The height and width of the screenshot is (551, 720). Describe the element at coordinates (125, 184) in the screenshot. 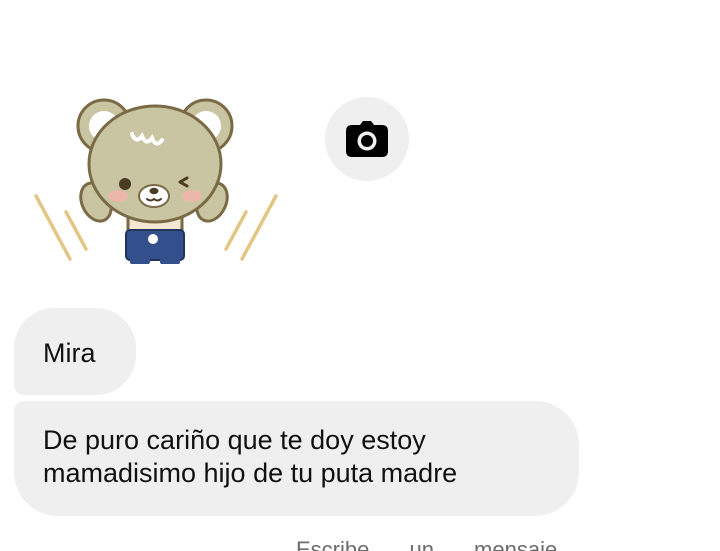

I see `bear-left-eye` at that location.